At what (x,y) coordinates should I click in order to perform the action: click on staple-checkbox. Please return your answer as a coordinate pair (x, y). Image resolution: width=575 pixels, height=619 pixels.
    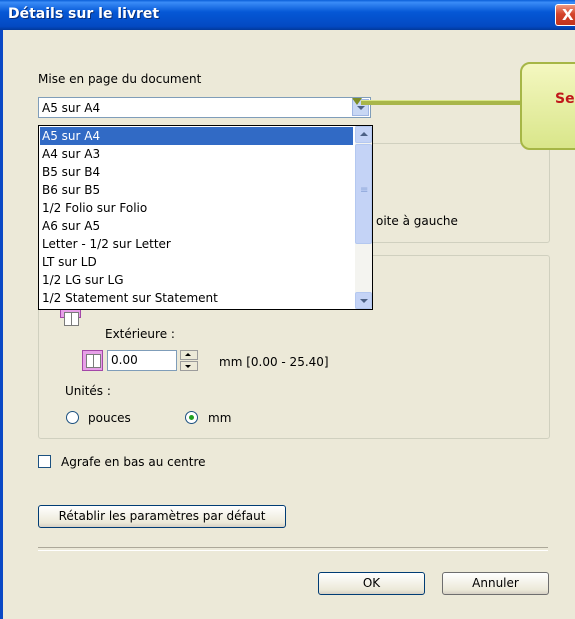
    Looking at the image, I should click on (44, 461).